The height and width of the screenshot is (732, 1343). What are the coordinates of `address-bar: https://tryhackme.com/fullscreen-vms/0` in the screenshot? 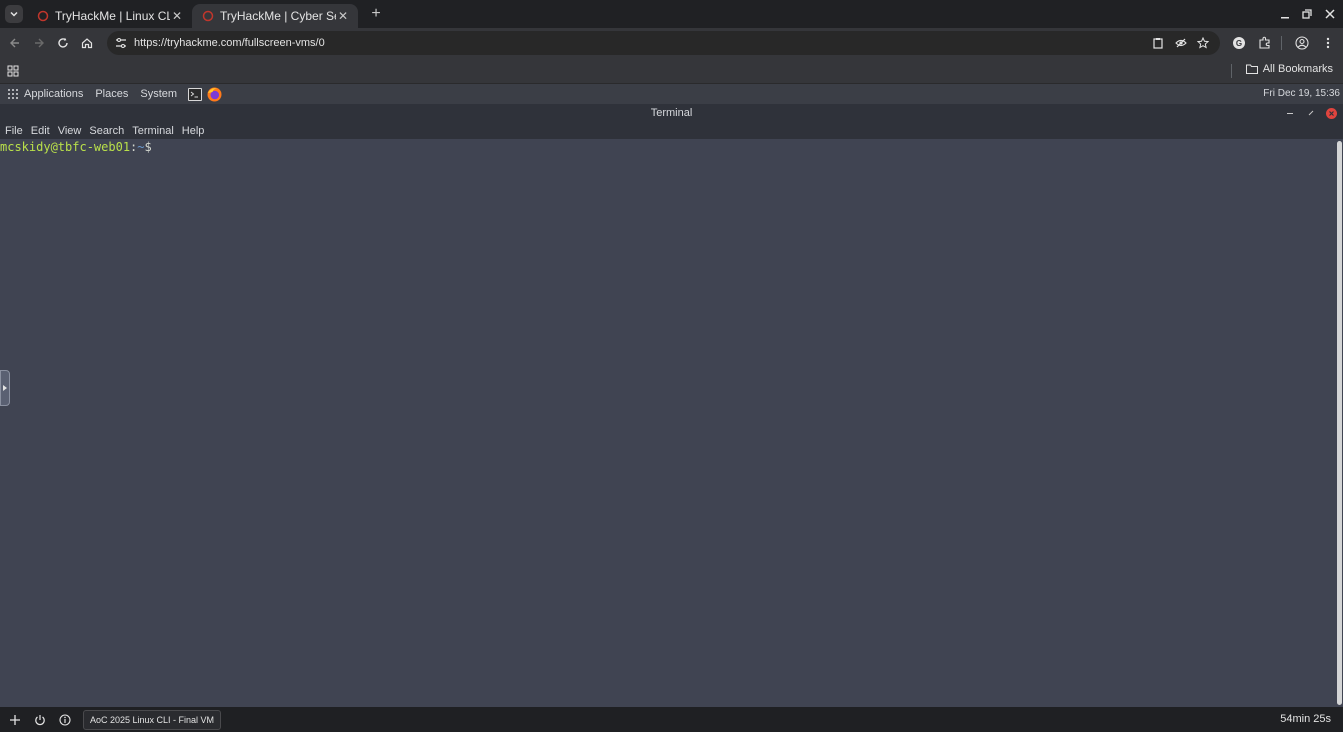 It's located at (663, 43).